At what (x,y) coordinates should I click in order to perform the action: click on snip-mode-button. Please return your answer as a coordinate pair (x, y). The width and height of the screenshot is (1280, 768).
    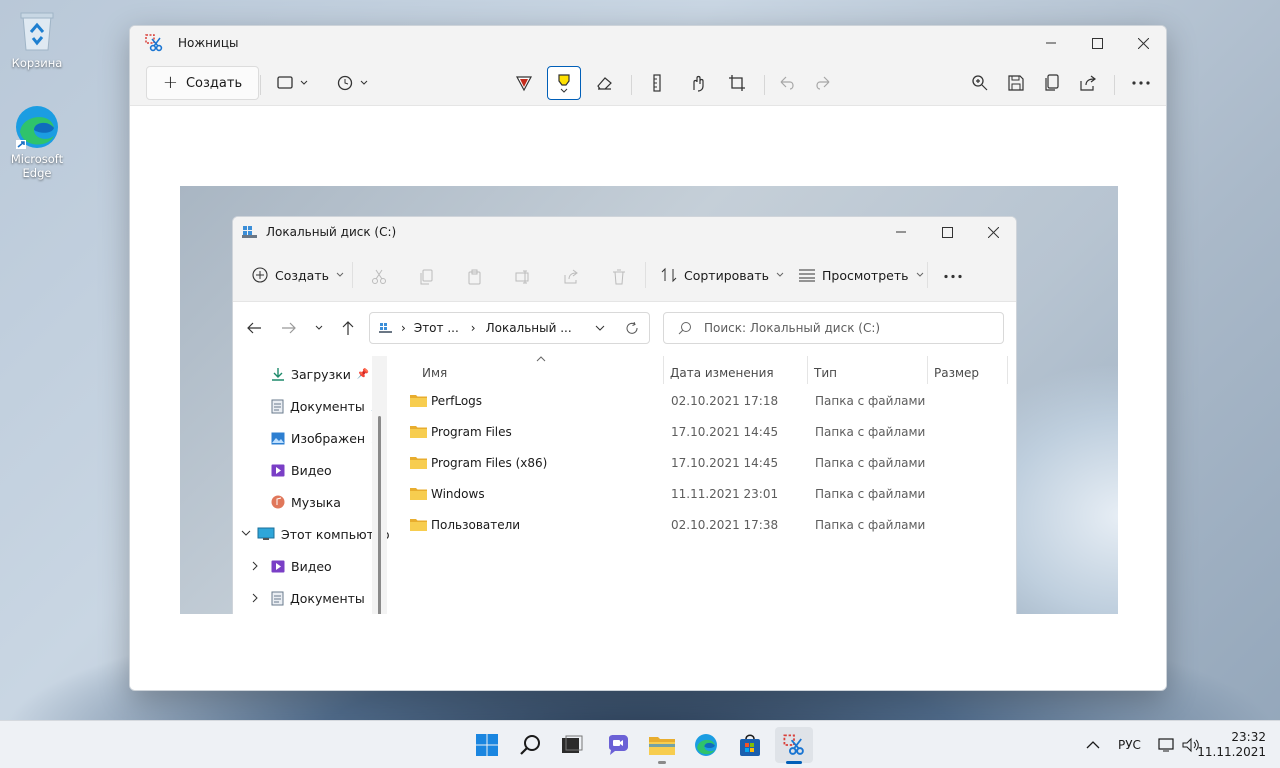
    Looking at the image, I should click on (294, 83).